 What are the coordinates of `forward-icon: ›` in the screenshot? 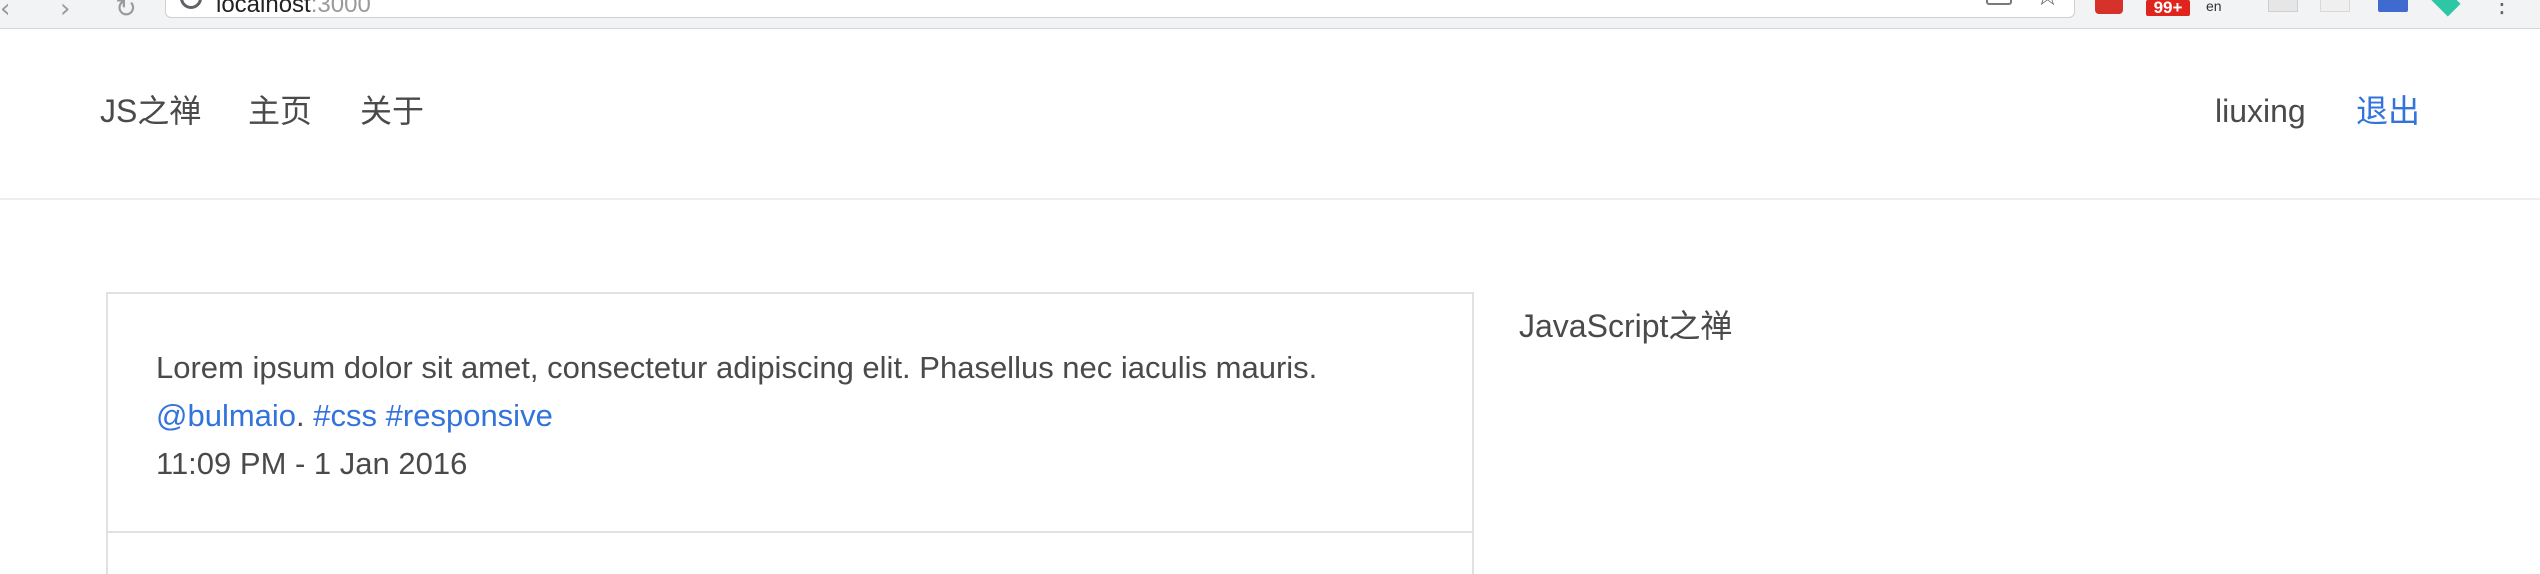 It's located at (65, 12).